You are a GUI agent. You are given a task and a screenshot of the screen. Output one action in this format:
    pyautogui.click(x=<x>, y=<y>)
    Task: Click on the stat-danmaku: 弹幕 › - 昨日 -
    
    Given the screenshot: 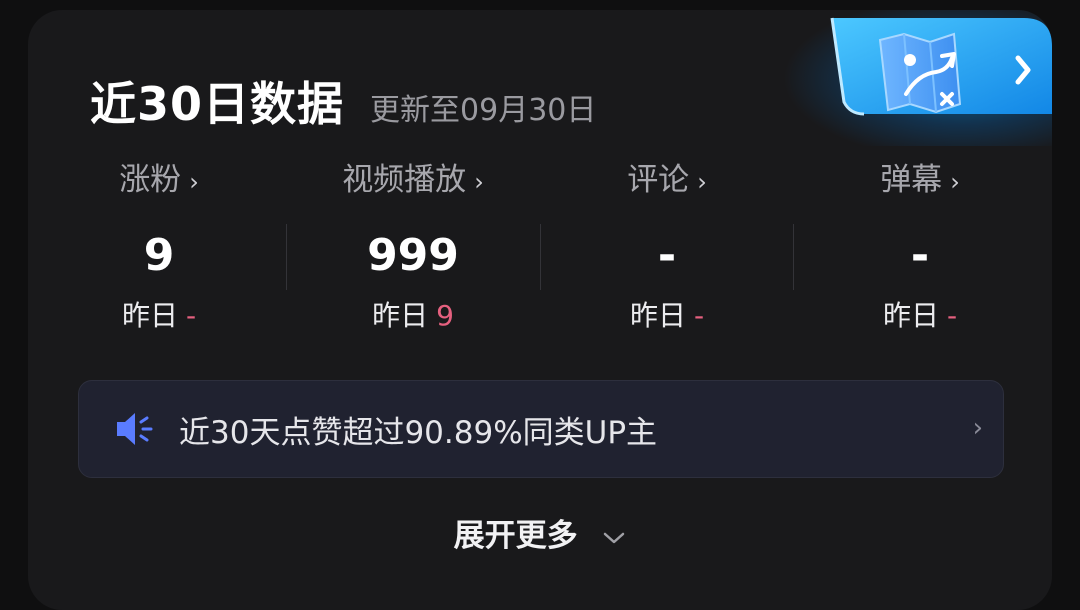 What is the action you would take?
    pyautogui.click(x=920, y=248)
    